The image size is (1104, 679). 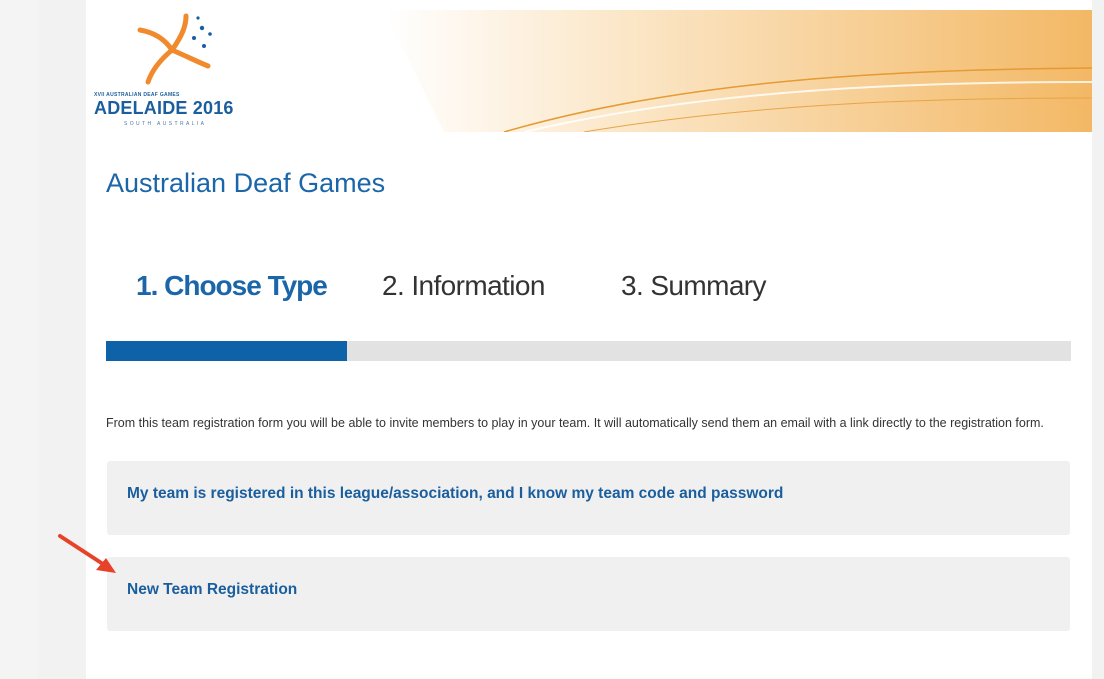 What do you see at coordinates (227, 351) in the screenshot?
I see `progress-bar-fill` at bounding box center [227, 351].